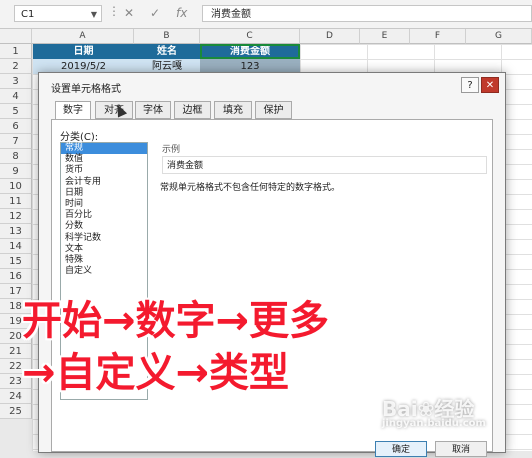  I want to click on tab-fill: 填充, so click(233, 110).